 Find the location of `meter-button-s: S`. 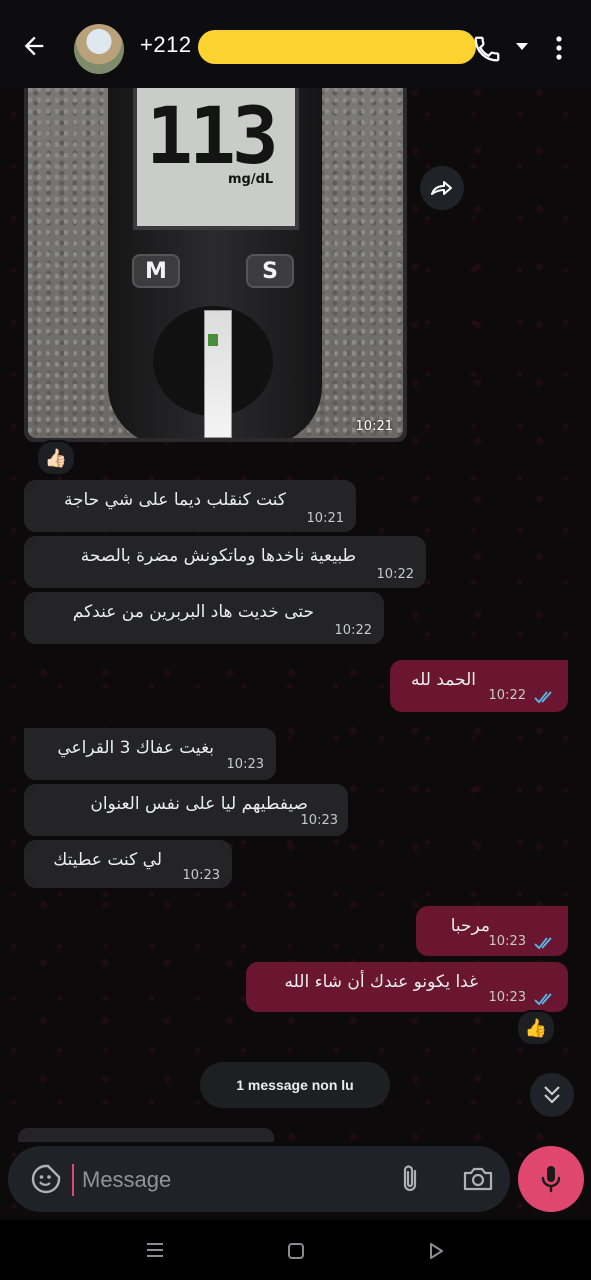

meter-button-s: S is located at coordinates (270, 271).